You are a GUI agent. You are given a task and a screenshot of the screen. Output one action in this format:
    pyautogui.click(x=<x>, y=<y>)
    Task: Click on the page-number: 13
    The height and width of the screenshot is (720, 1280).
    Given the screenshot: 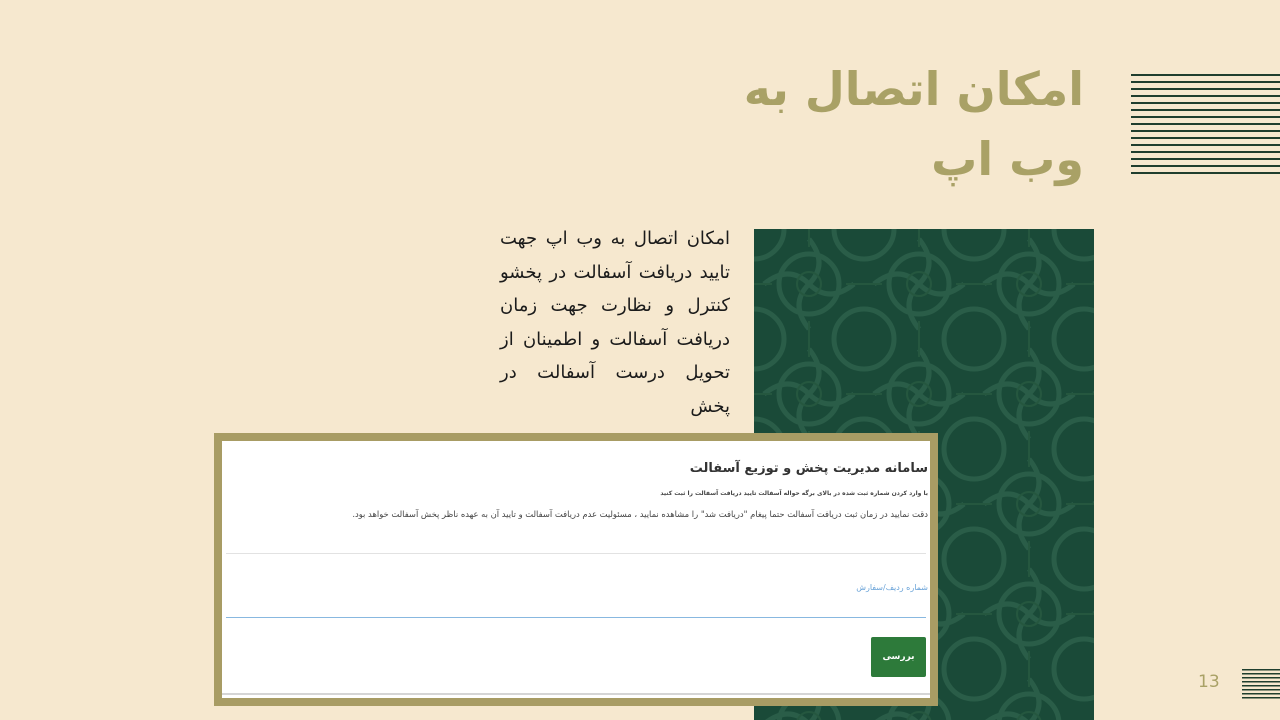 What is the action you would take?
    pyautogui.click(x=1209, y=682)
    